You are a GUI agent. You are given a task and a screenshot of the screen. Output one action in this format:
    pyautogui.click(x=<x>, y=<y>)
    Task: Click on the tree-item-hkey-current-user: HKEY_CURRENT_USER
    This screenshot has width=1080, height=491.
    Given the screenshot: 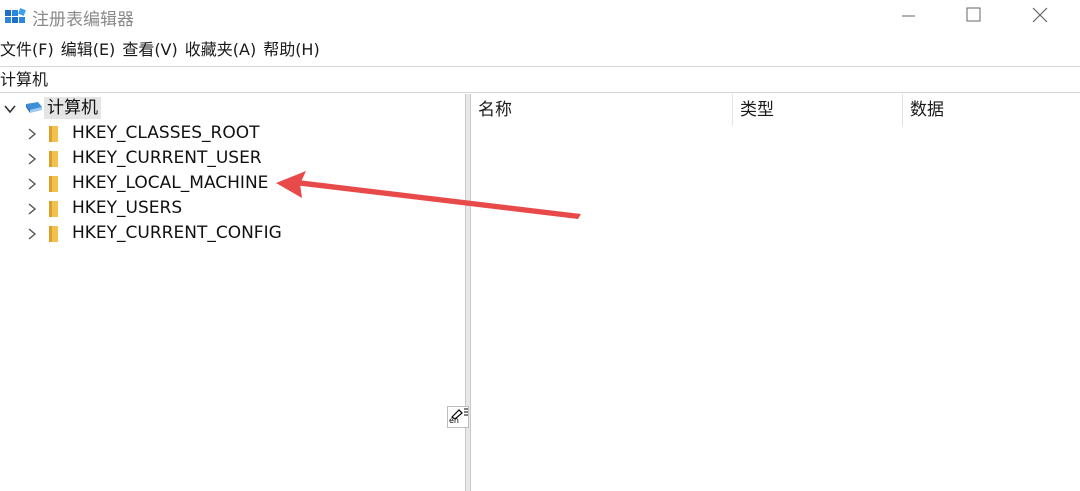 What is the action you would take?
    pyautogui.click(x=230, y=158)
    